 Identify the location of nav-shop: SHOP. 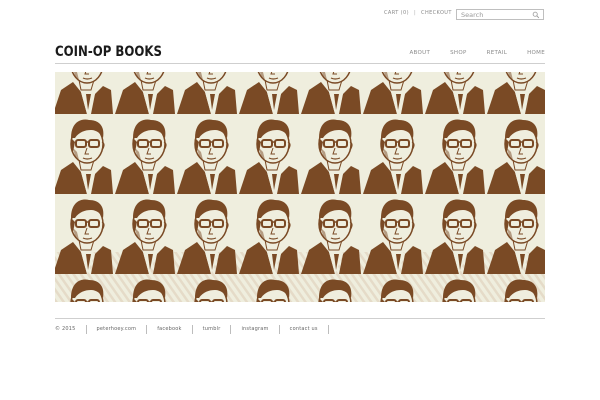
(458, 53).